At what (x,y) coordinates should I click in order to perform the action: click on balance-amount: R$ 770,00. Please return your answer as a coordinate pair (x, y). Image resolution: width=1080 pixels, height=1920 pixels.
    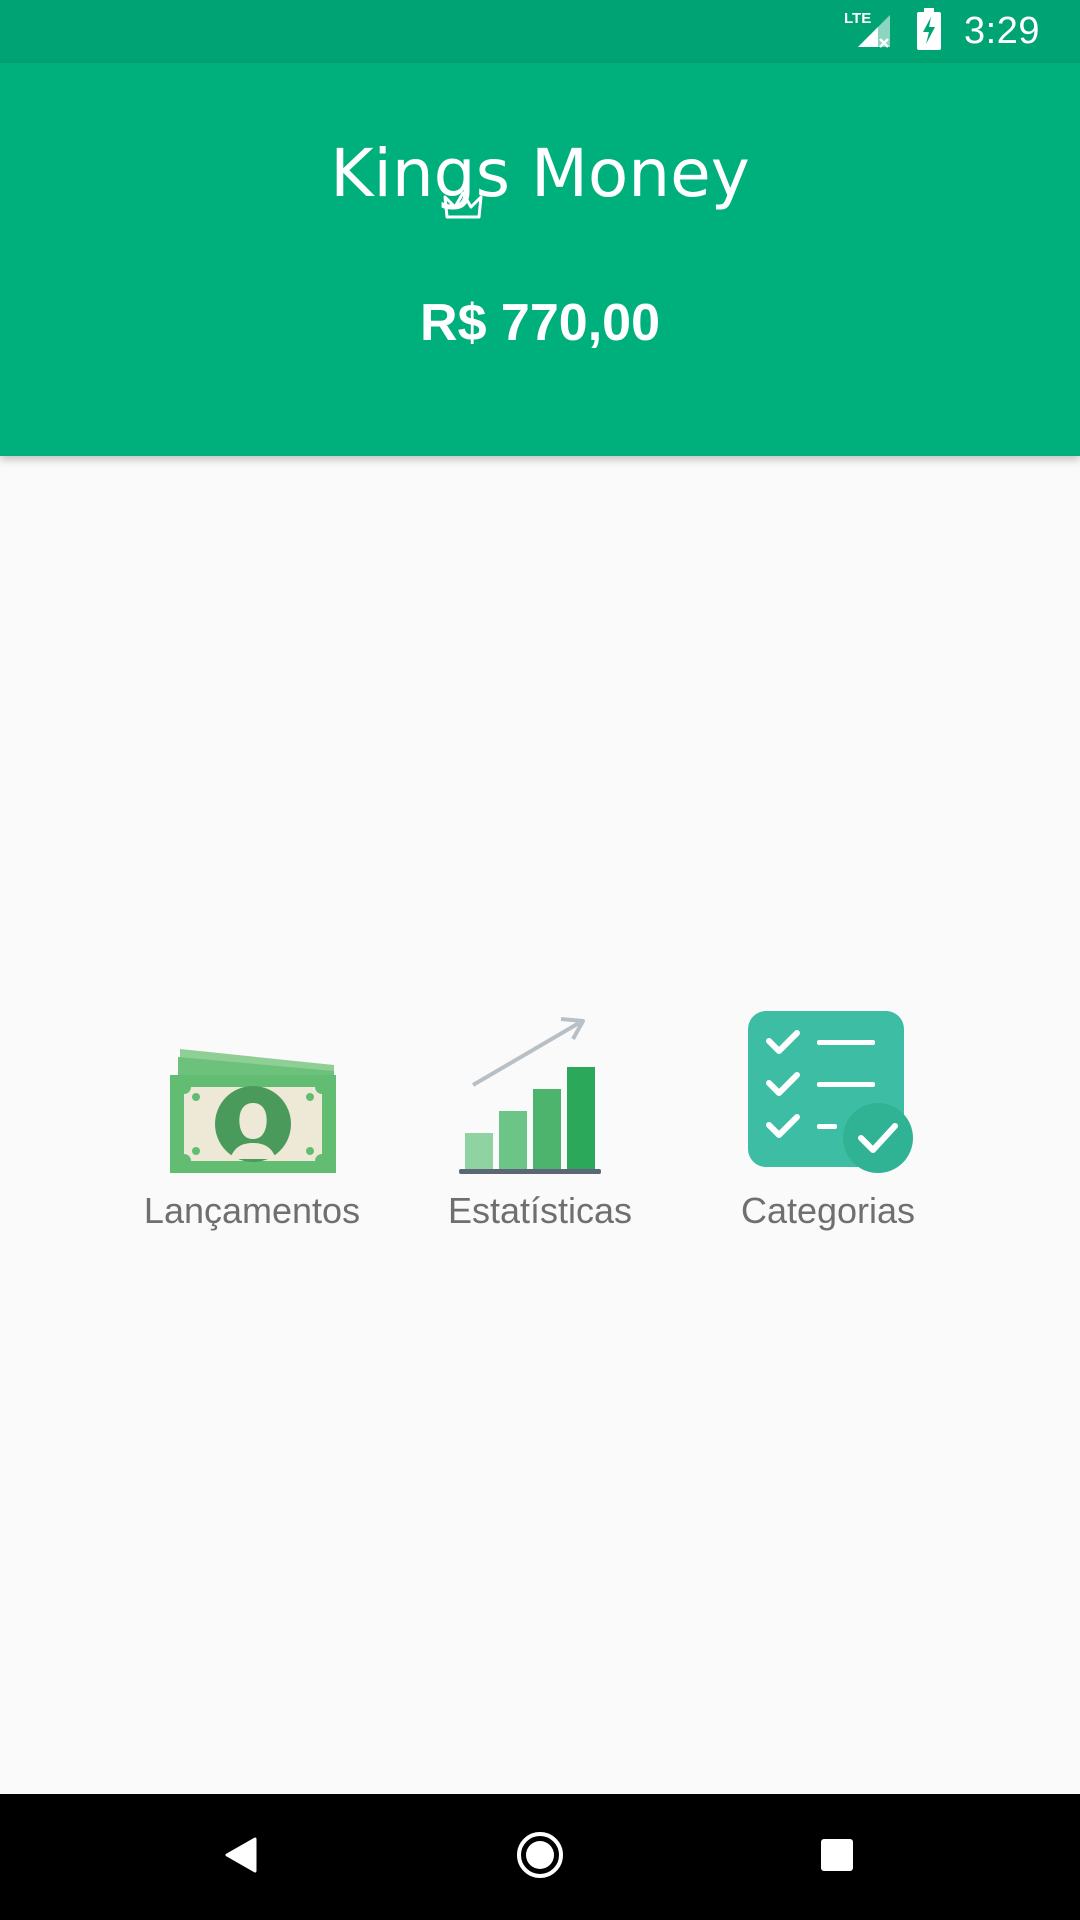
    Looking at the image, I should click on (540, 323).